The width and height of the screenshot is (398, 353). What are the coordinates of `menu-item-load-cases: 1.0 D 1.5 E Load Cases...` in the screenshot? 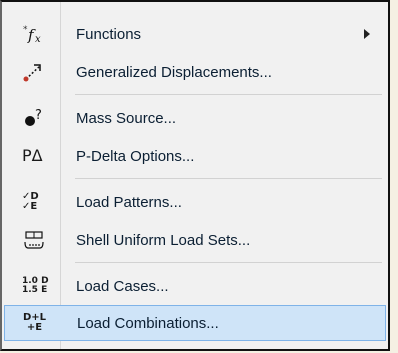 It's located at (195, 286).